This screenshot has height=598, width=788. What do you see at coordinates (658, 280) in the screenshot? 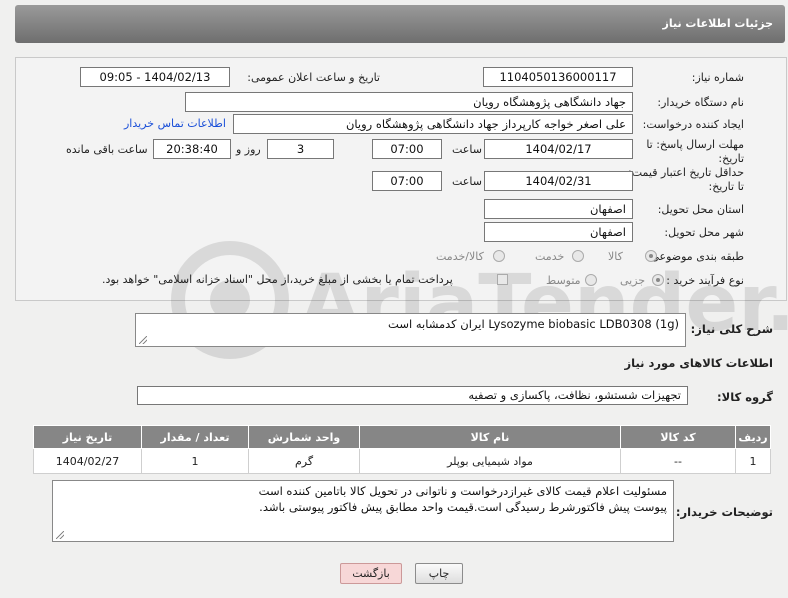
I see `process-radio-minor` at bounding box center [658, 280].